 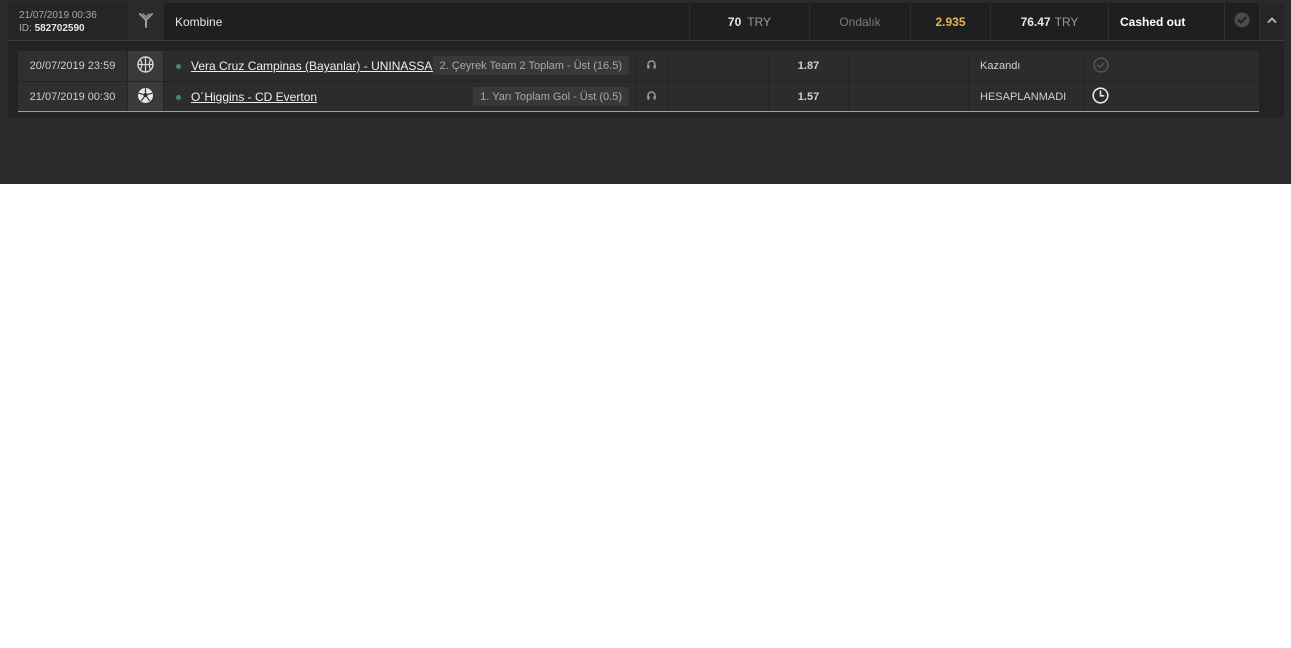 I want to click on leg-market: 2. Çeyrek Team 2 Toplam - Üst (16.5), so click(x=530, y=65).